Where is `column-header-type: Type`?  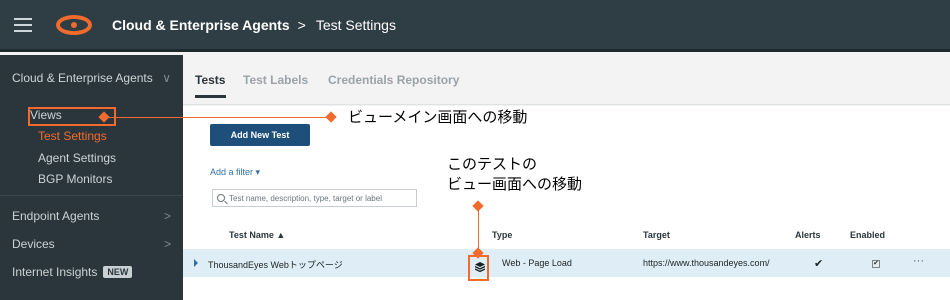 column-header-type: Type is located at coordinates (502, 235).